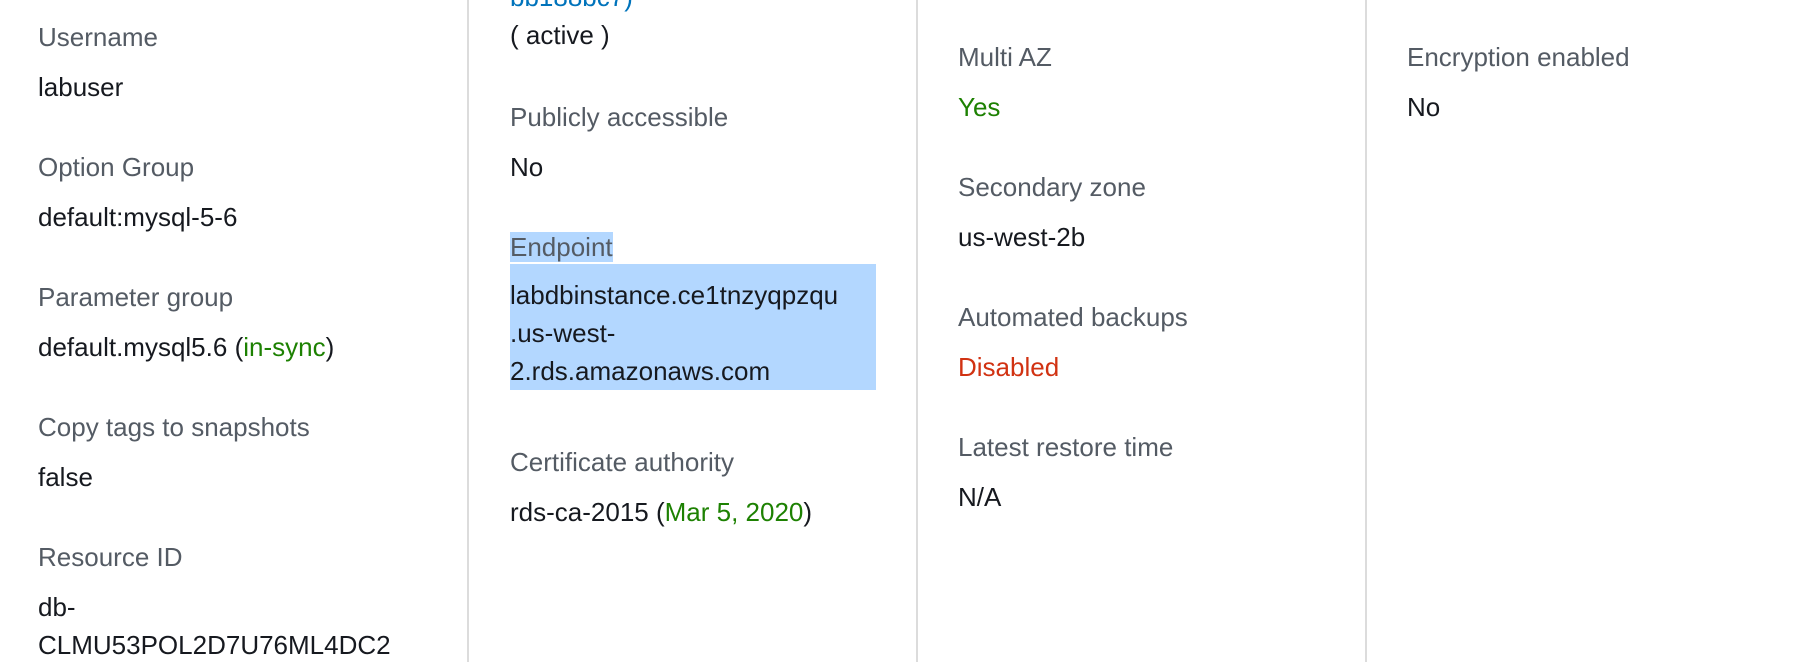 The width and height of the screenshot is (1804, 662). Describe the element at coordinates (110, 557) in the screenshot. I see `resource-id-label: Resource ID` at that location.